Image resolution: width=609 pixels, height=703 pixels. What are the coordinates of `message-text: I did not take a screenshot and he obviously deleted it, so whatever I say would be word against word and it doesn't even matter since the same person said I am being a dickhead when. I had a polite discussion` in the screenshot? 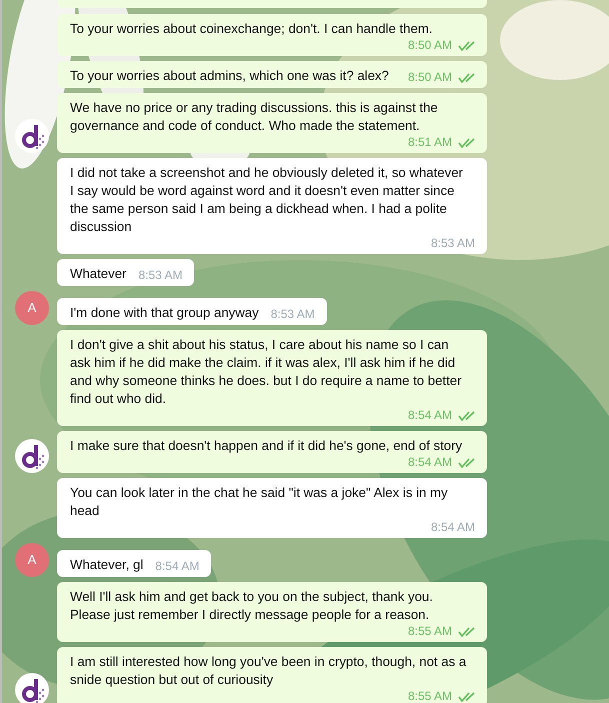 It's located at (267, 200).